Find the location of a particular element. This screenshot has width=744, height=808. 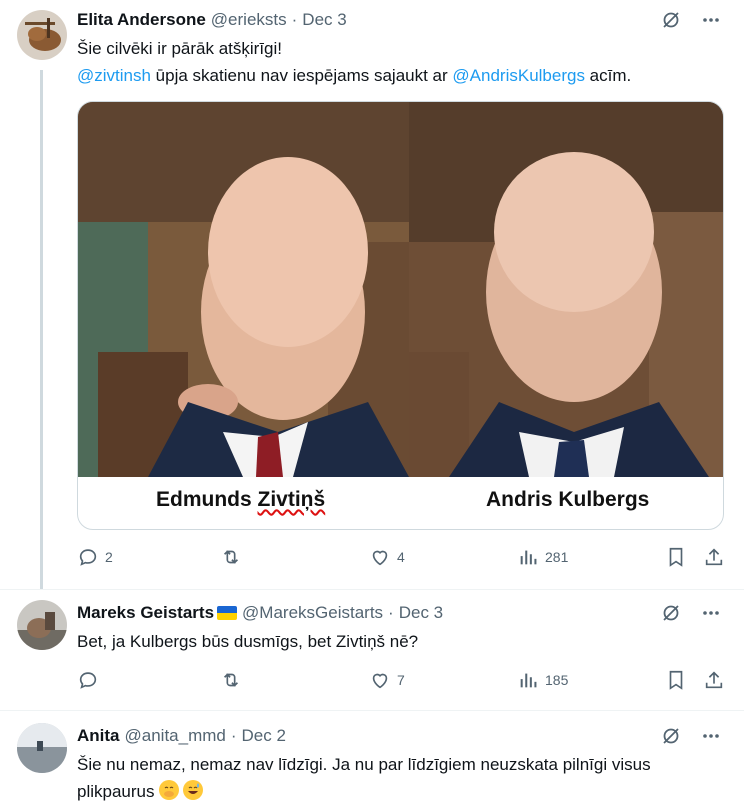

action-bar: 7 185 is located at coordinates (402, 682).